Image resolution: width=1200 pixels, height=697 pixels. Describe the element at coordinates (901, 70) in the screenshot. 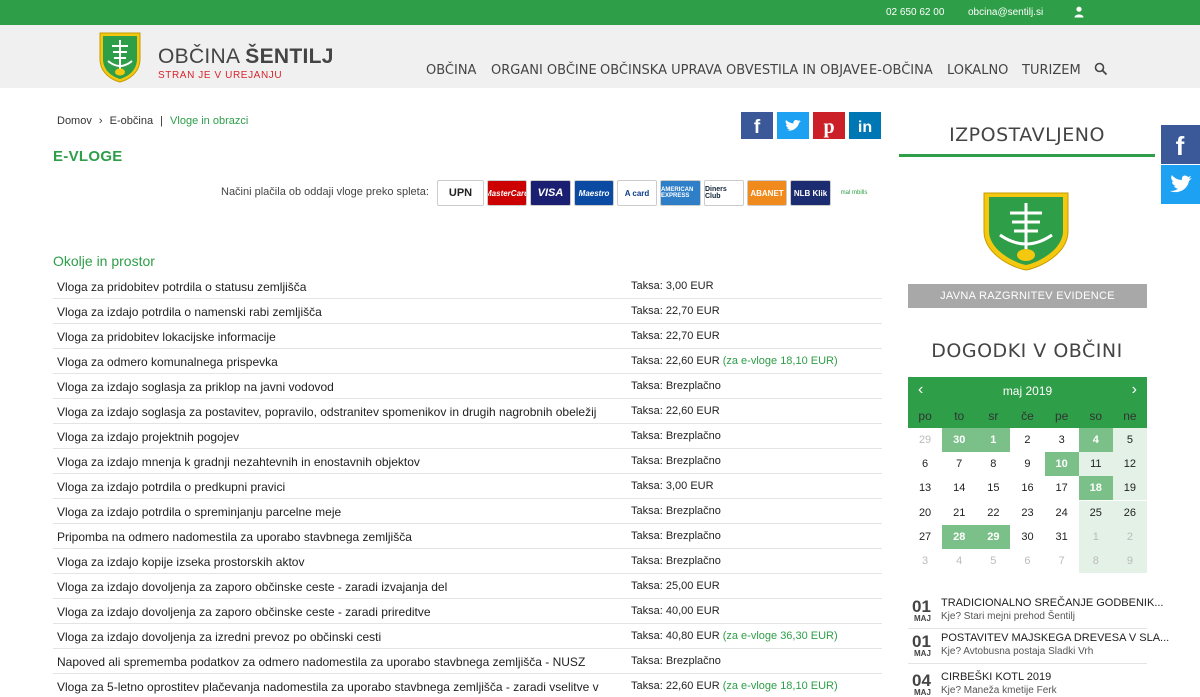

I see `nav-e-obcina: E-OBČINA` at that location.